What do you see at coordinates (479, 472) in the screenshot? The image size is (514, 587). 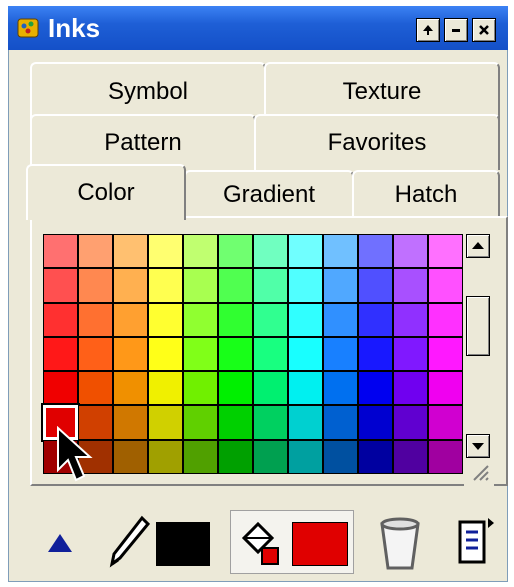 I see `resize-grip-icon` at bounding box center [479, 472].